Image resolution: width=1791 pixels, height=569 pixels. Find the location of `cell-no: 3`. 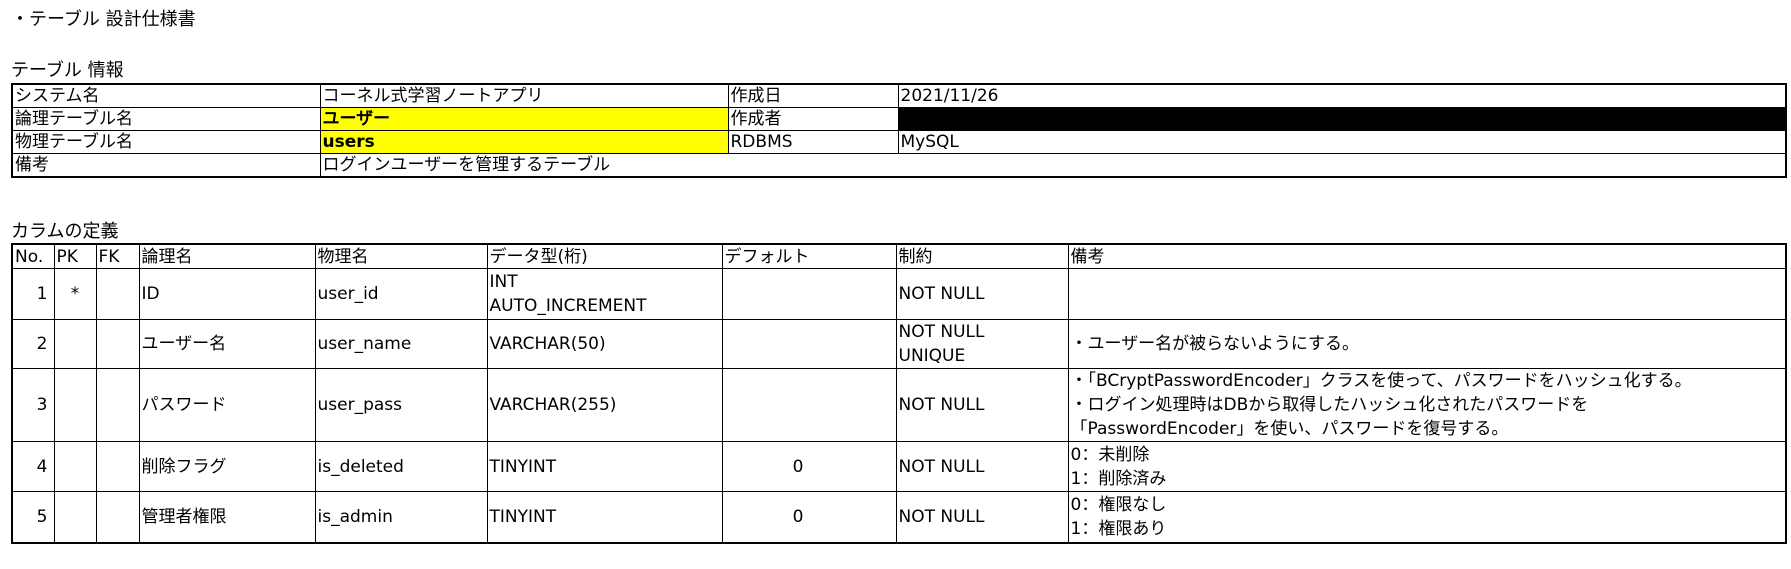

cell-no: 3 is located at coordinates (33, 405).